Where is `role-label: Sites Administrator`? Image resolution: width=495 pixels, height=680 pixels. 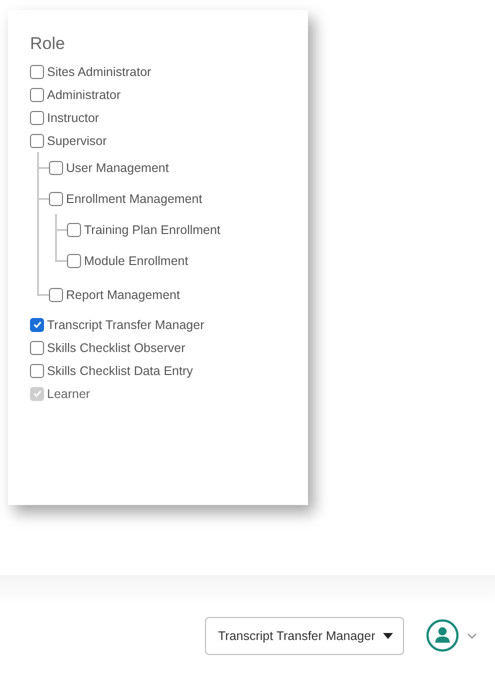
role-label: Sites Administrator is located at coordinates (99, 71).